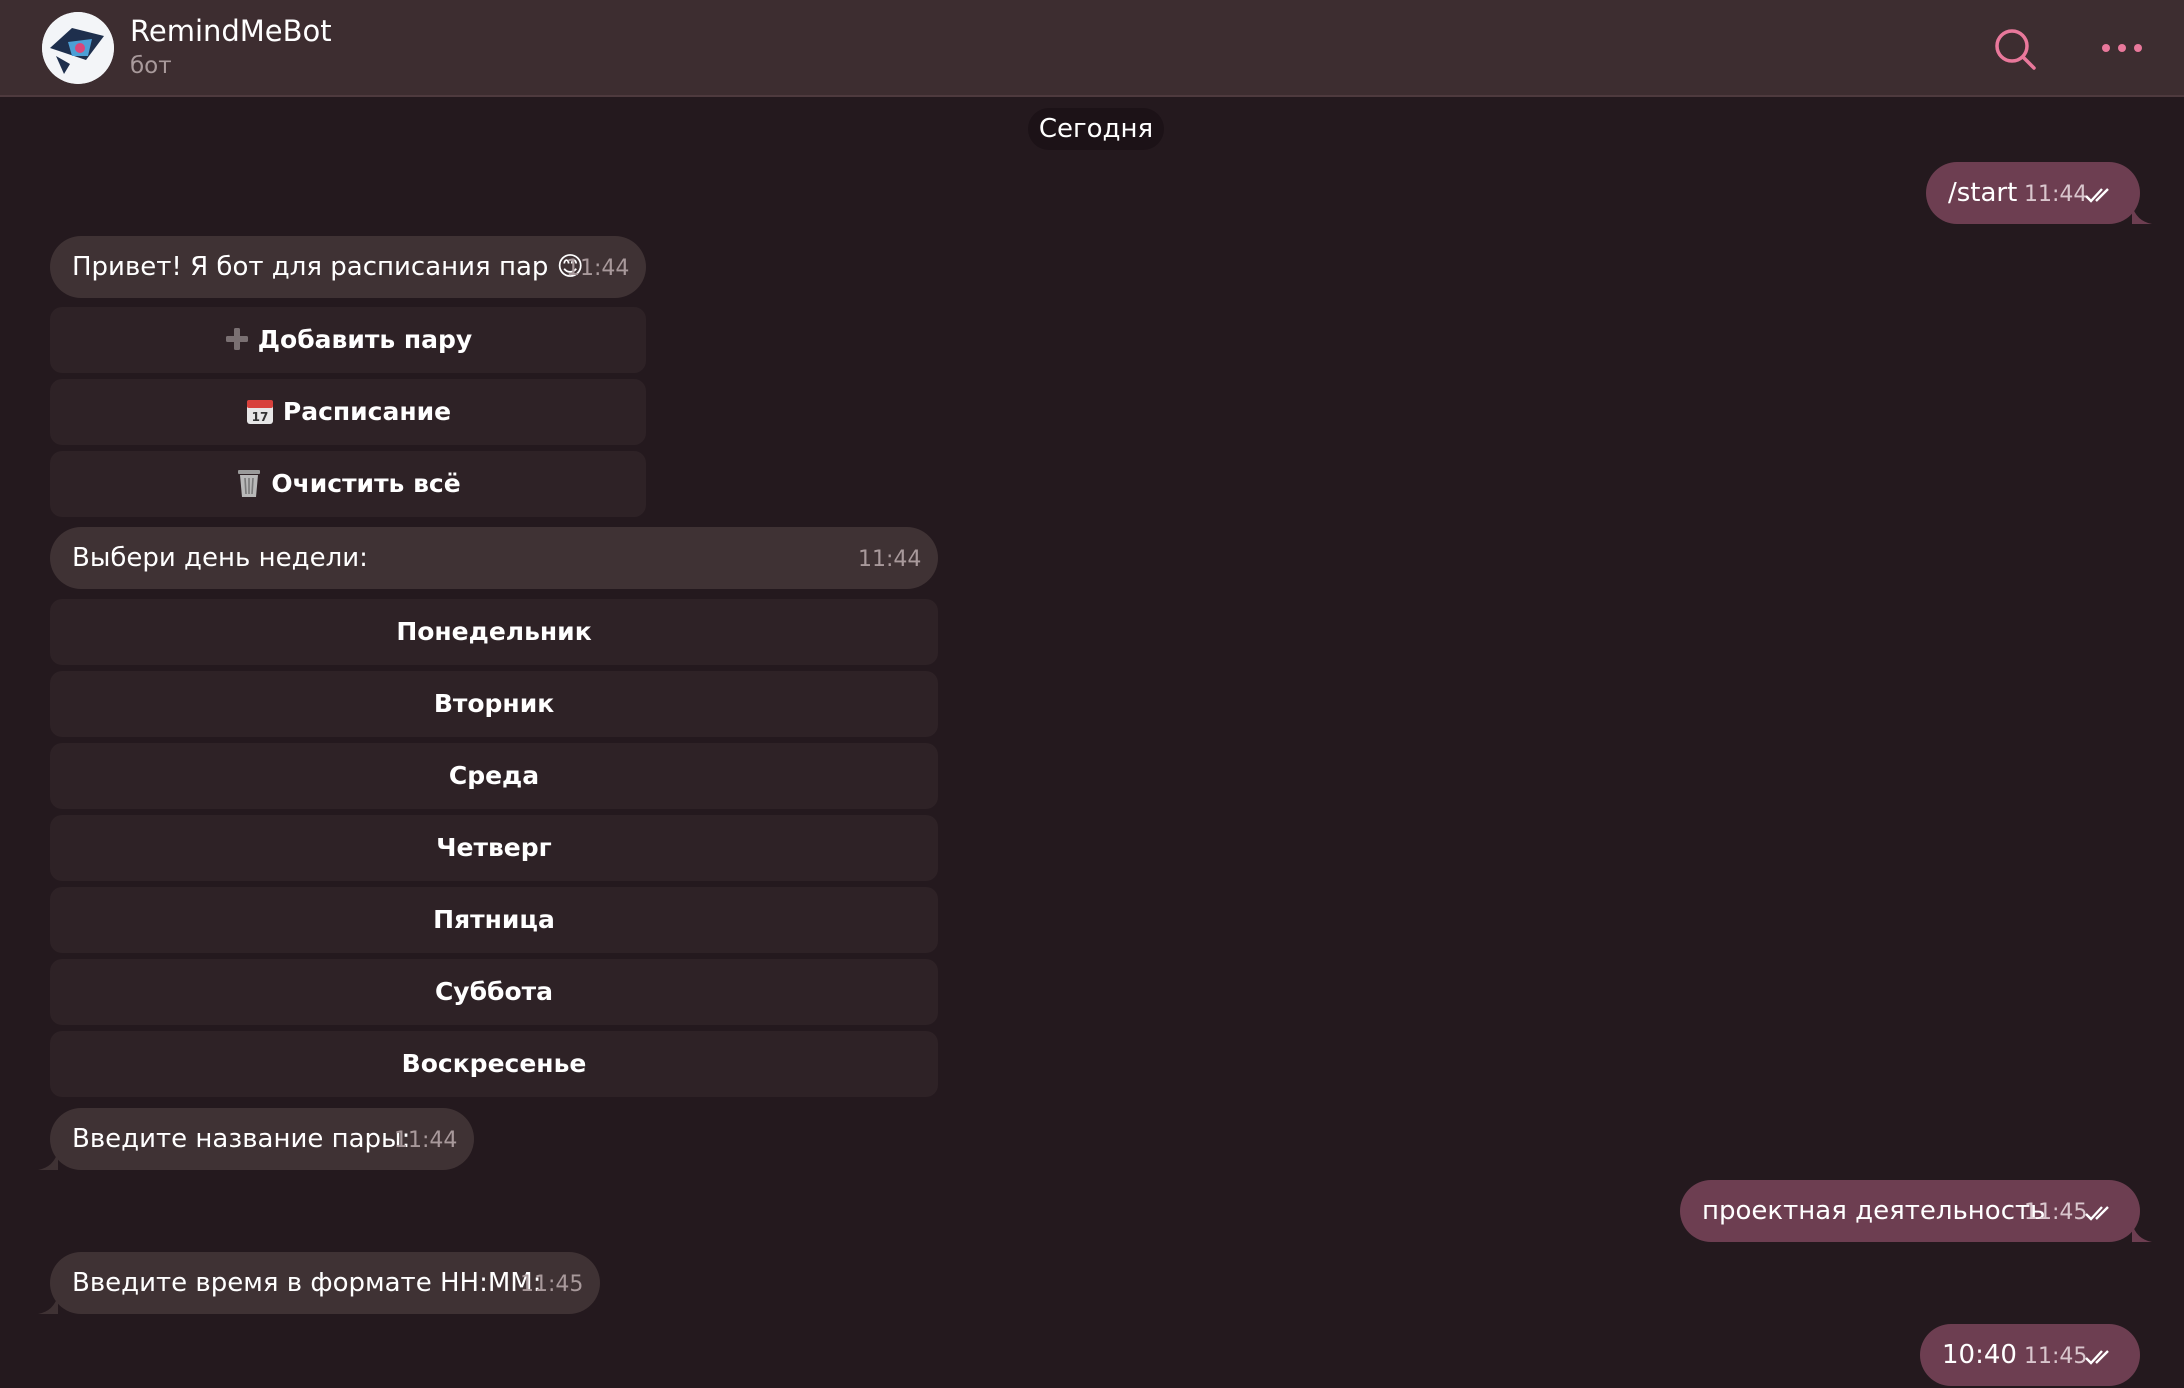 This screenshot has height=1388, width=2184. I want to click on message-outgoing: /start 11:44, so click(2033, 193).